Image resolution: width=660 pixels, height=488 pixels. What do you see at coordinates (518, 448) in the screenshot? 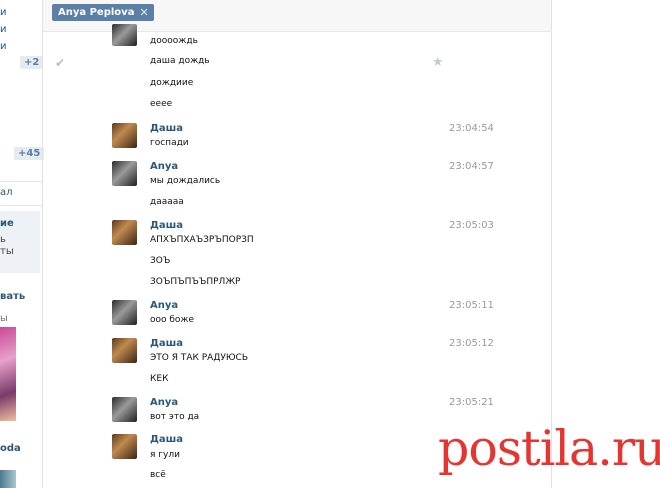
I see `watermark-text: postila` at bounding box center [518, 448].